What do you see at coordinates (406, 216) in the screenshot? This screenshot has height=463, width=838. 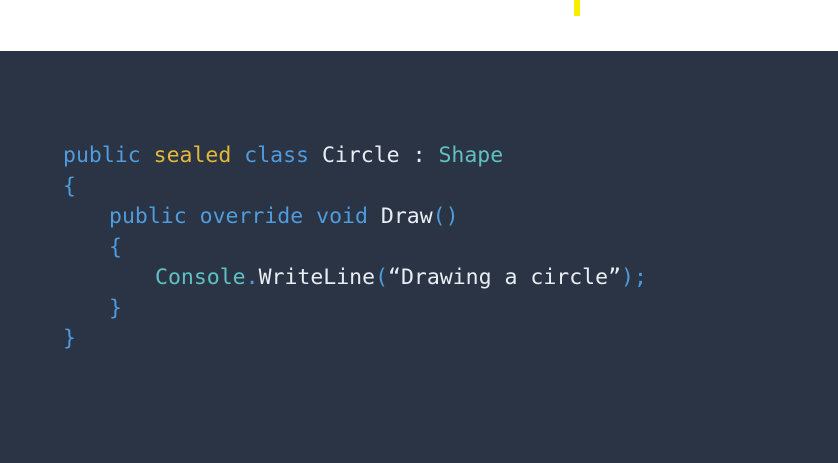 I see `code-token-identifier: Draw` at bounding box center [406, 216].